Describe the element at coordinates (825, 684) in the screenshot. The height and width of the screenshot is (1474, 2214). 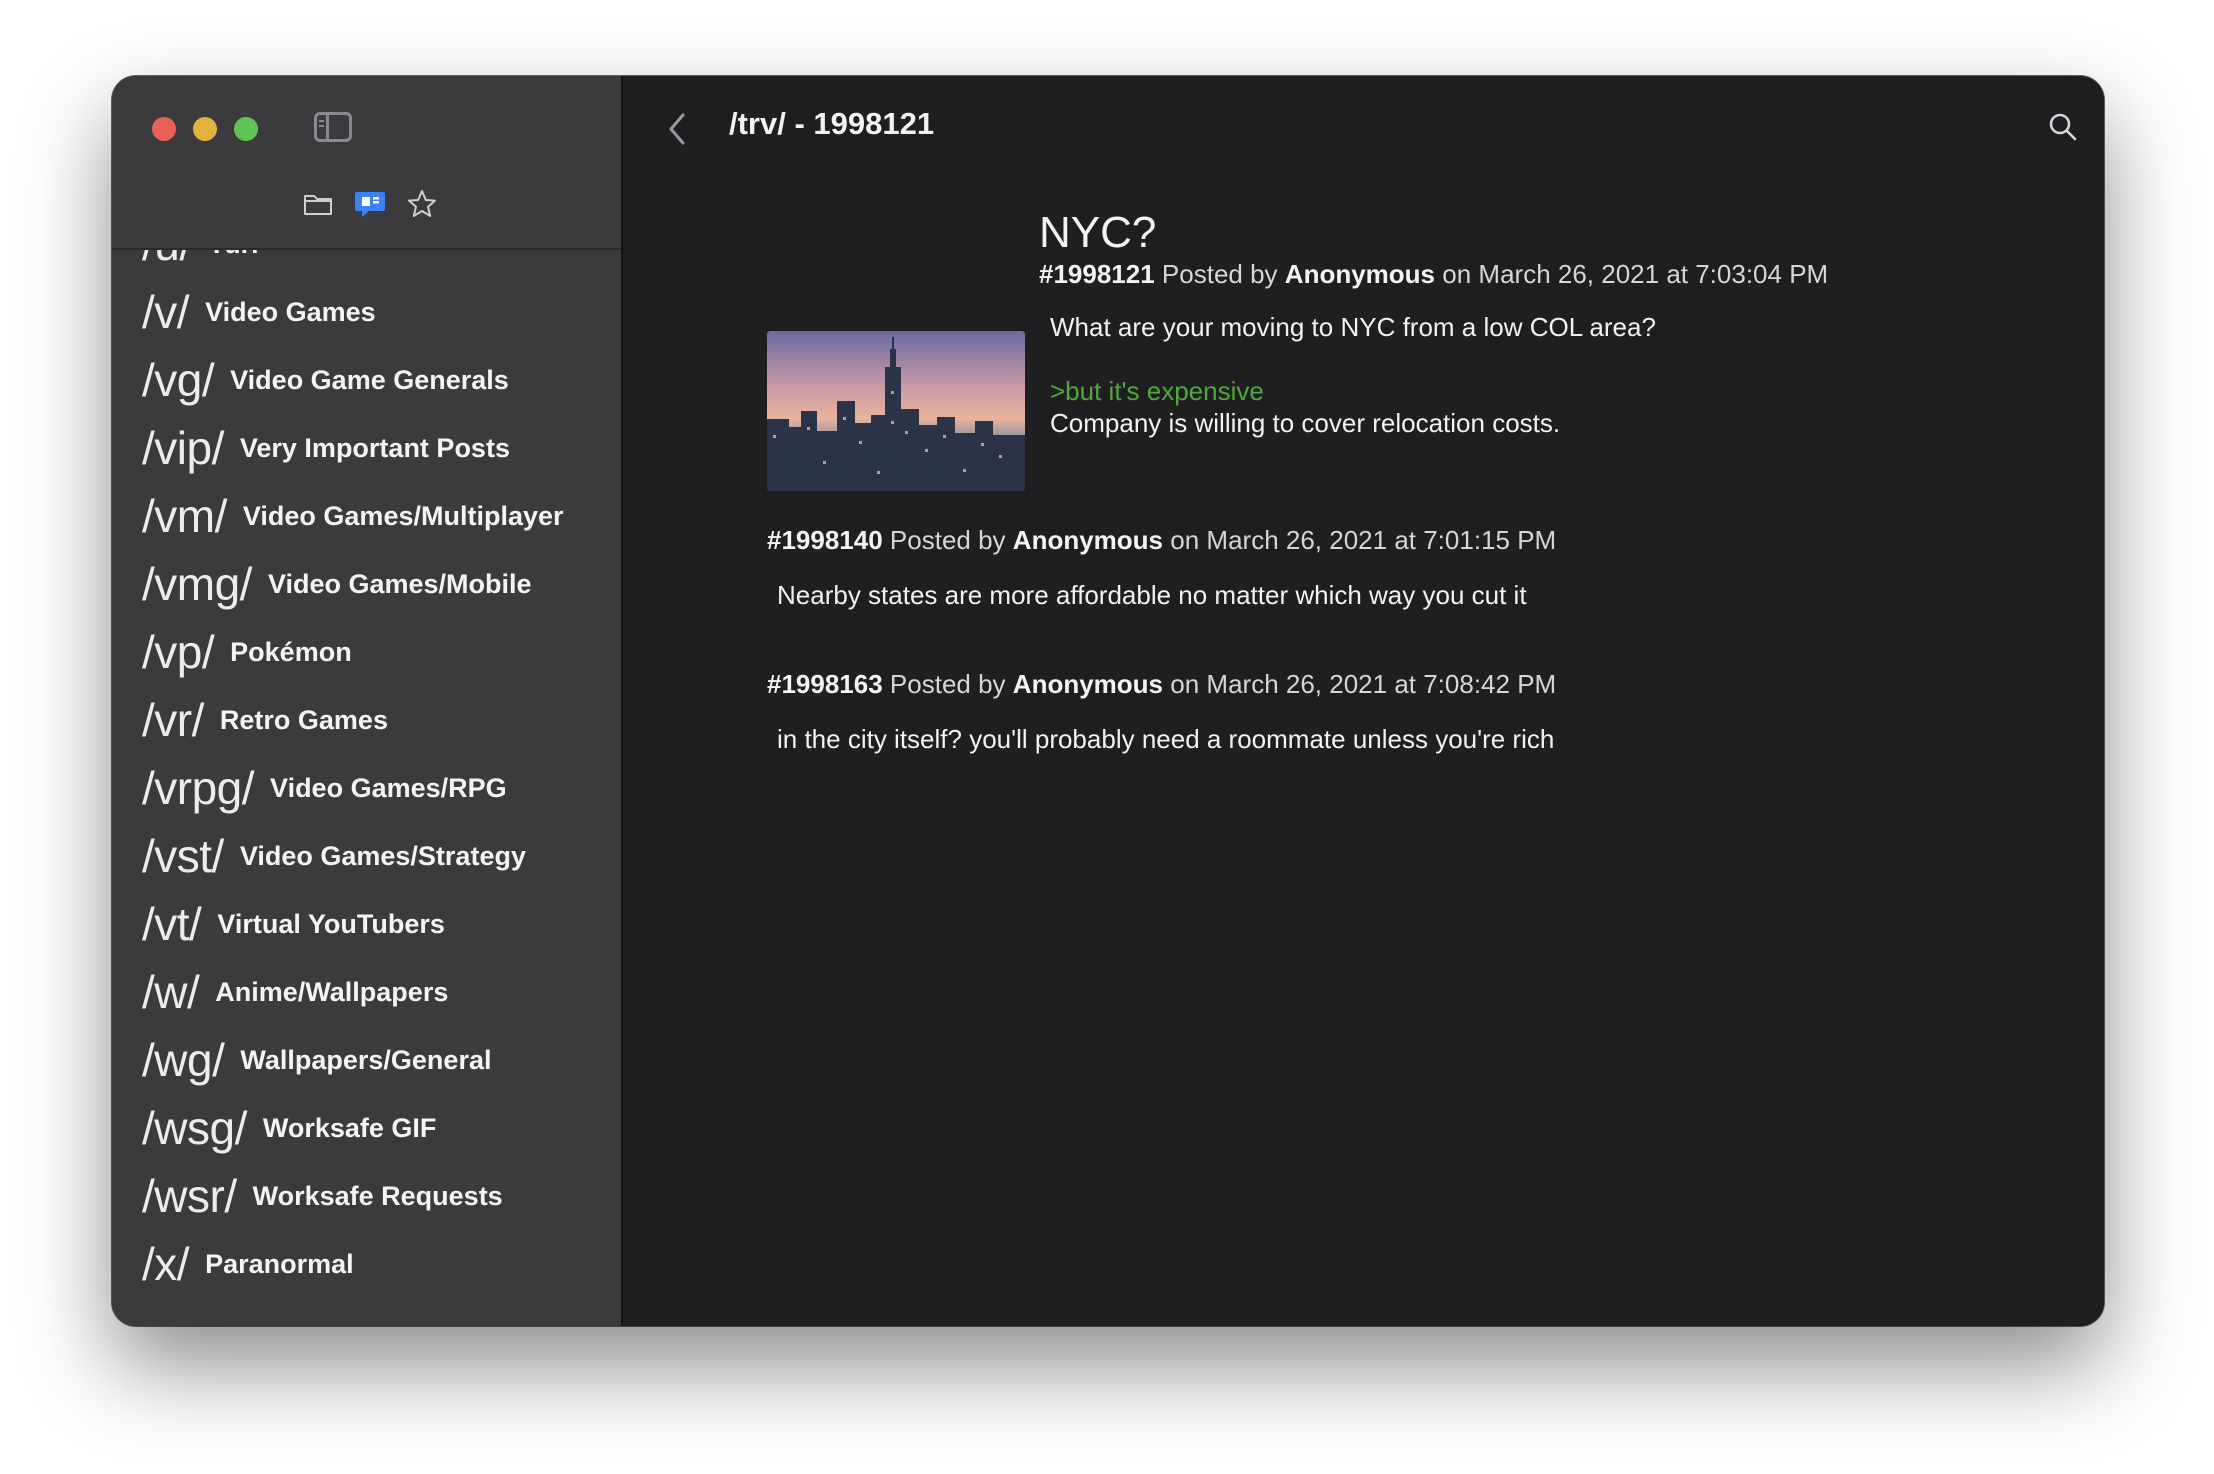
I see `post-number: #1998163` at that location.